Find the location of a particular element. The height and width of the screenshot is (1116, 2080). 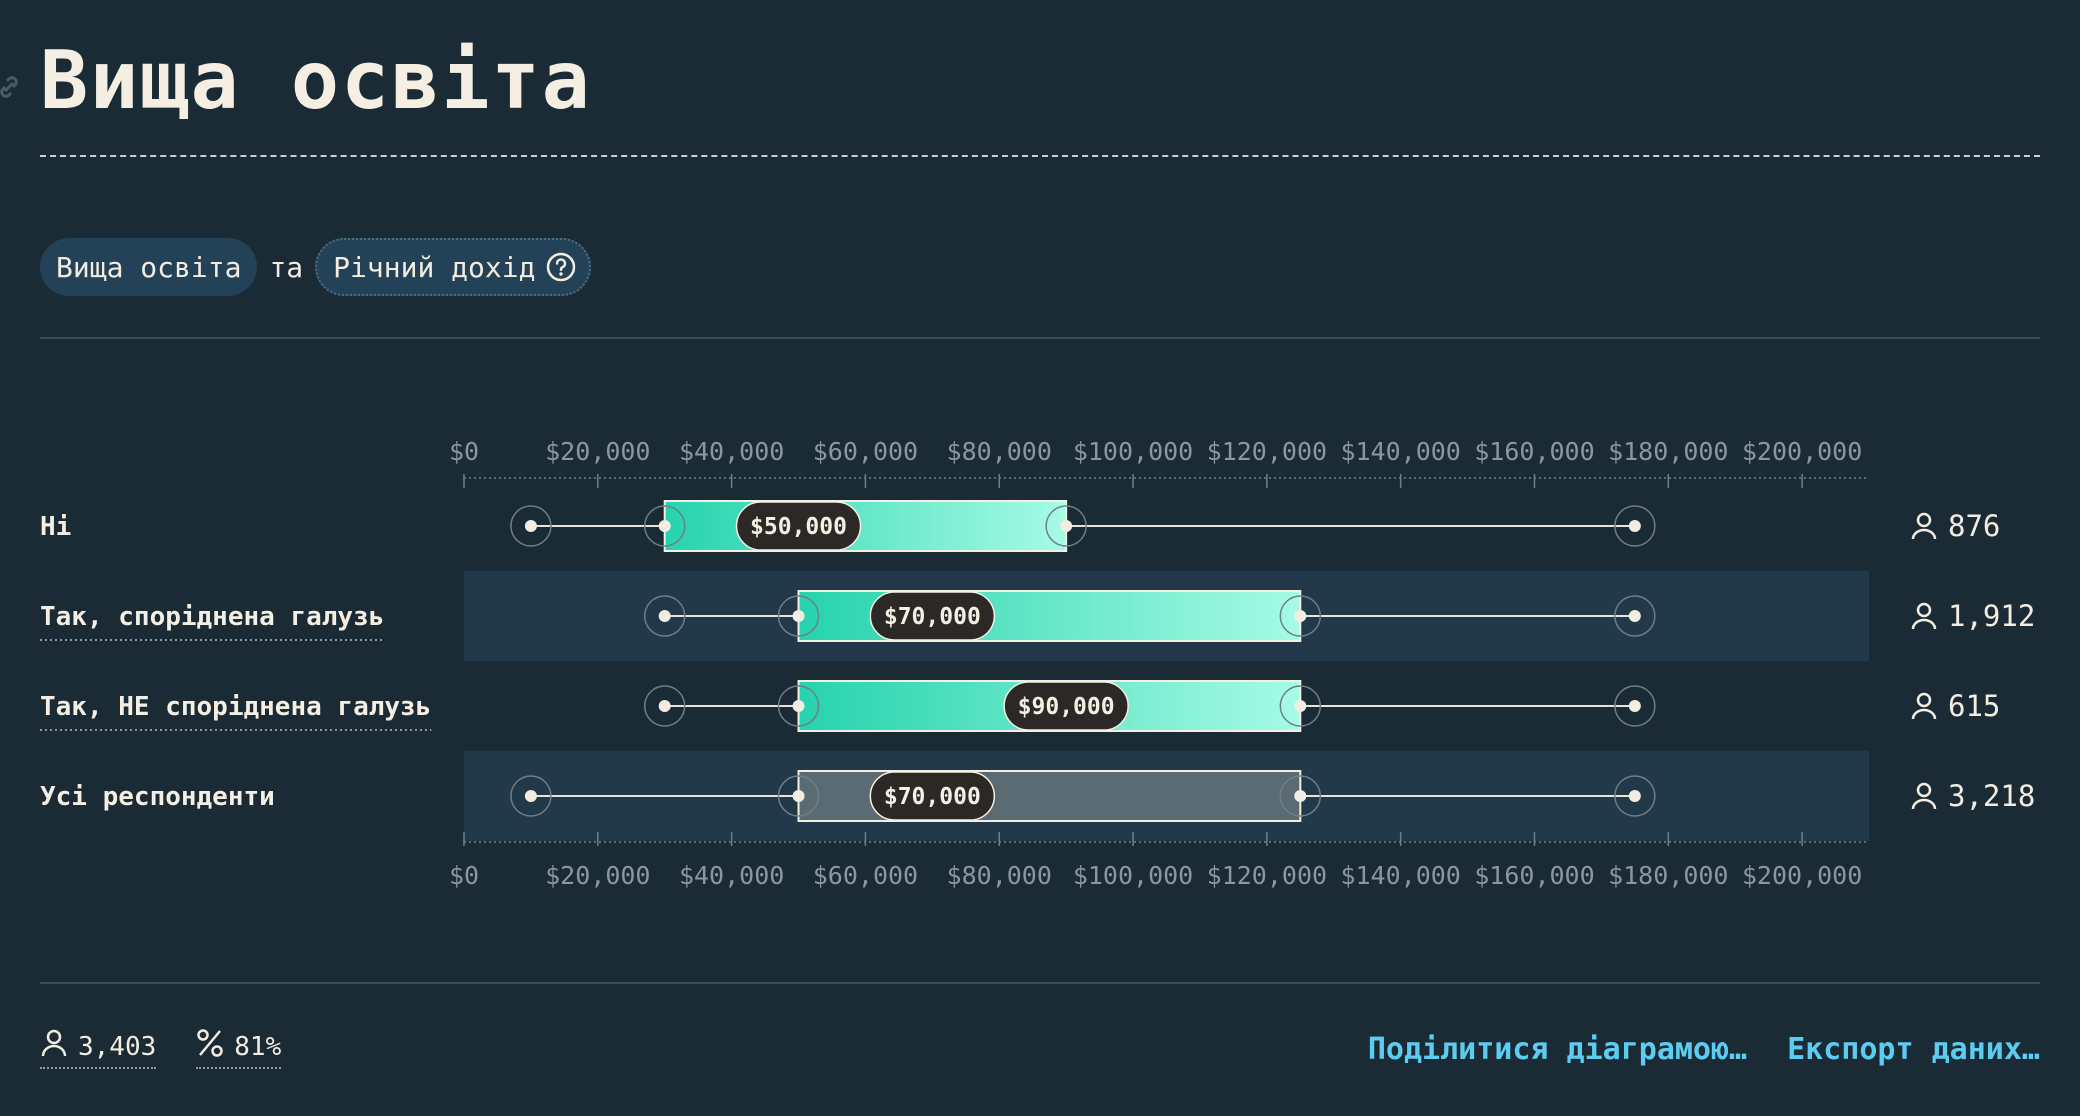

filter-pill-education-label: Вища освіта is located at coordinates (149, 267).